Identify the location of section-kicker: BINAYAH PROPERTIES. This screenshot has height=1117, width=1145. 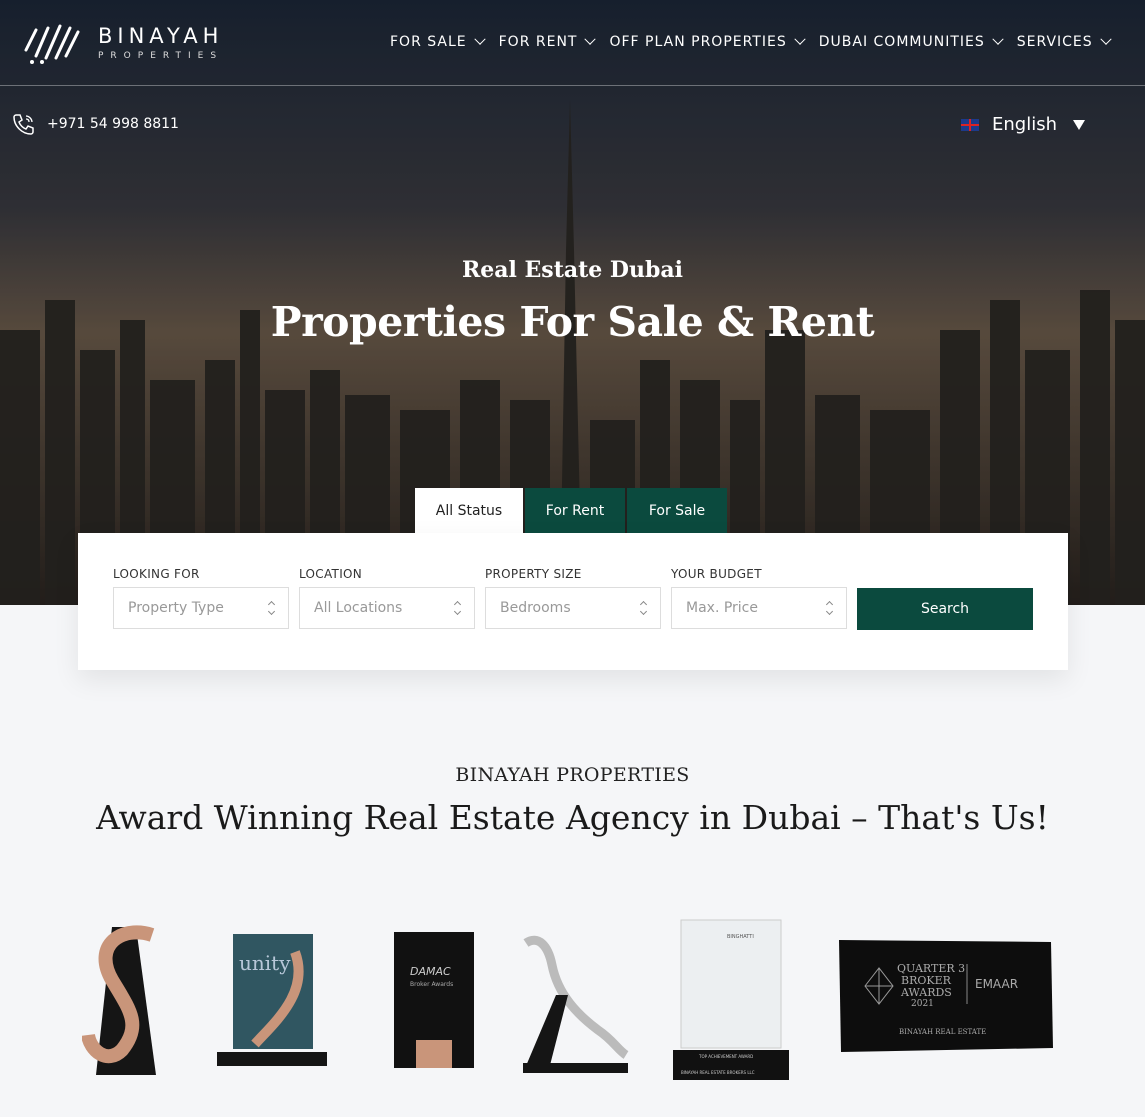
(572, 775).